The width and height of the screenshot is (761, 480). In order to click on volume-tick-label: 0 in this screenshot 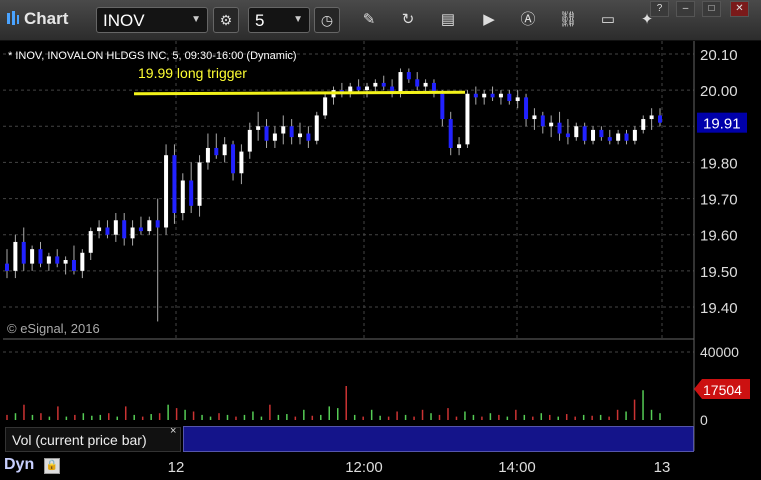, I will do `click(704, 420)`.